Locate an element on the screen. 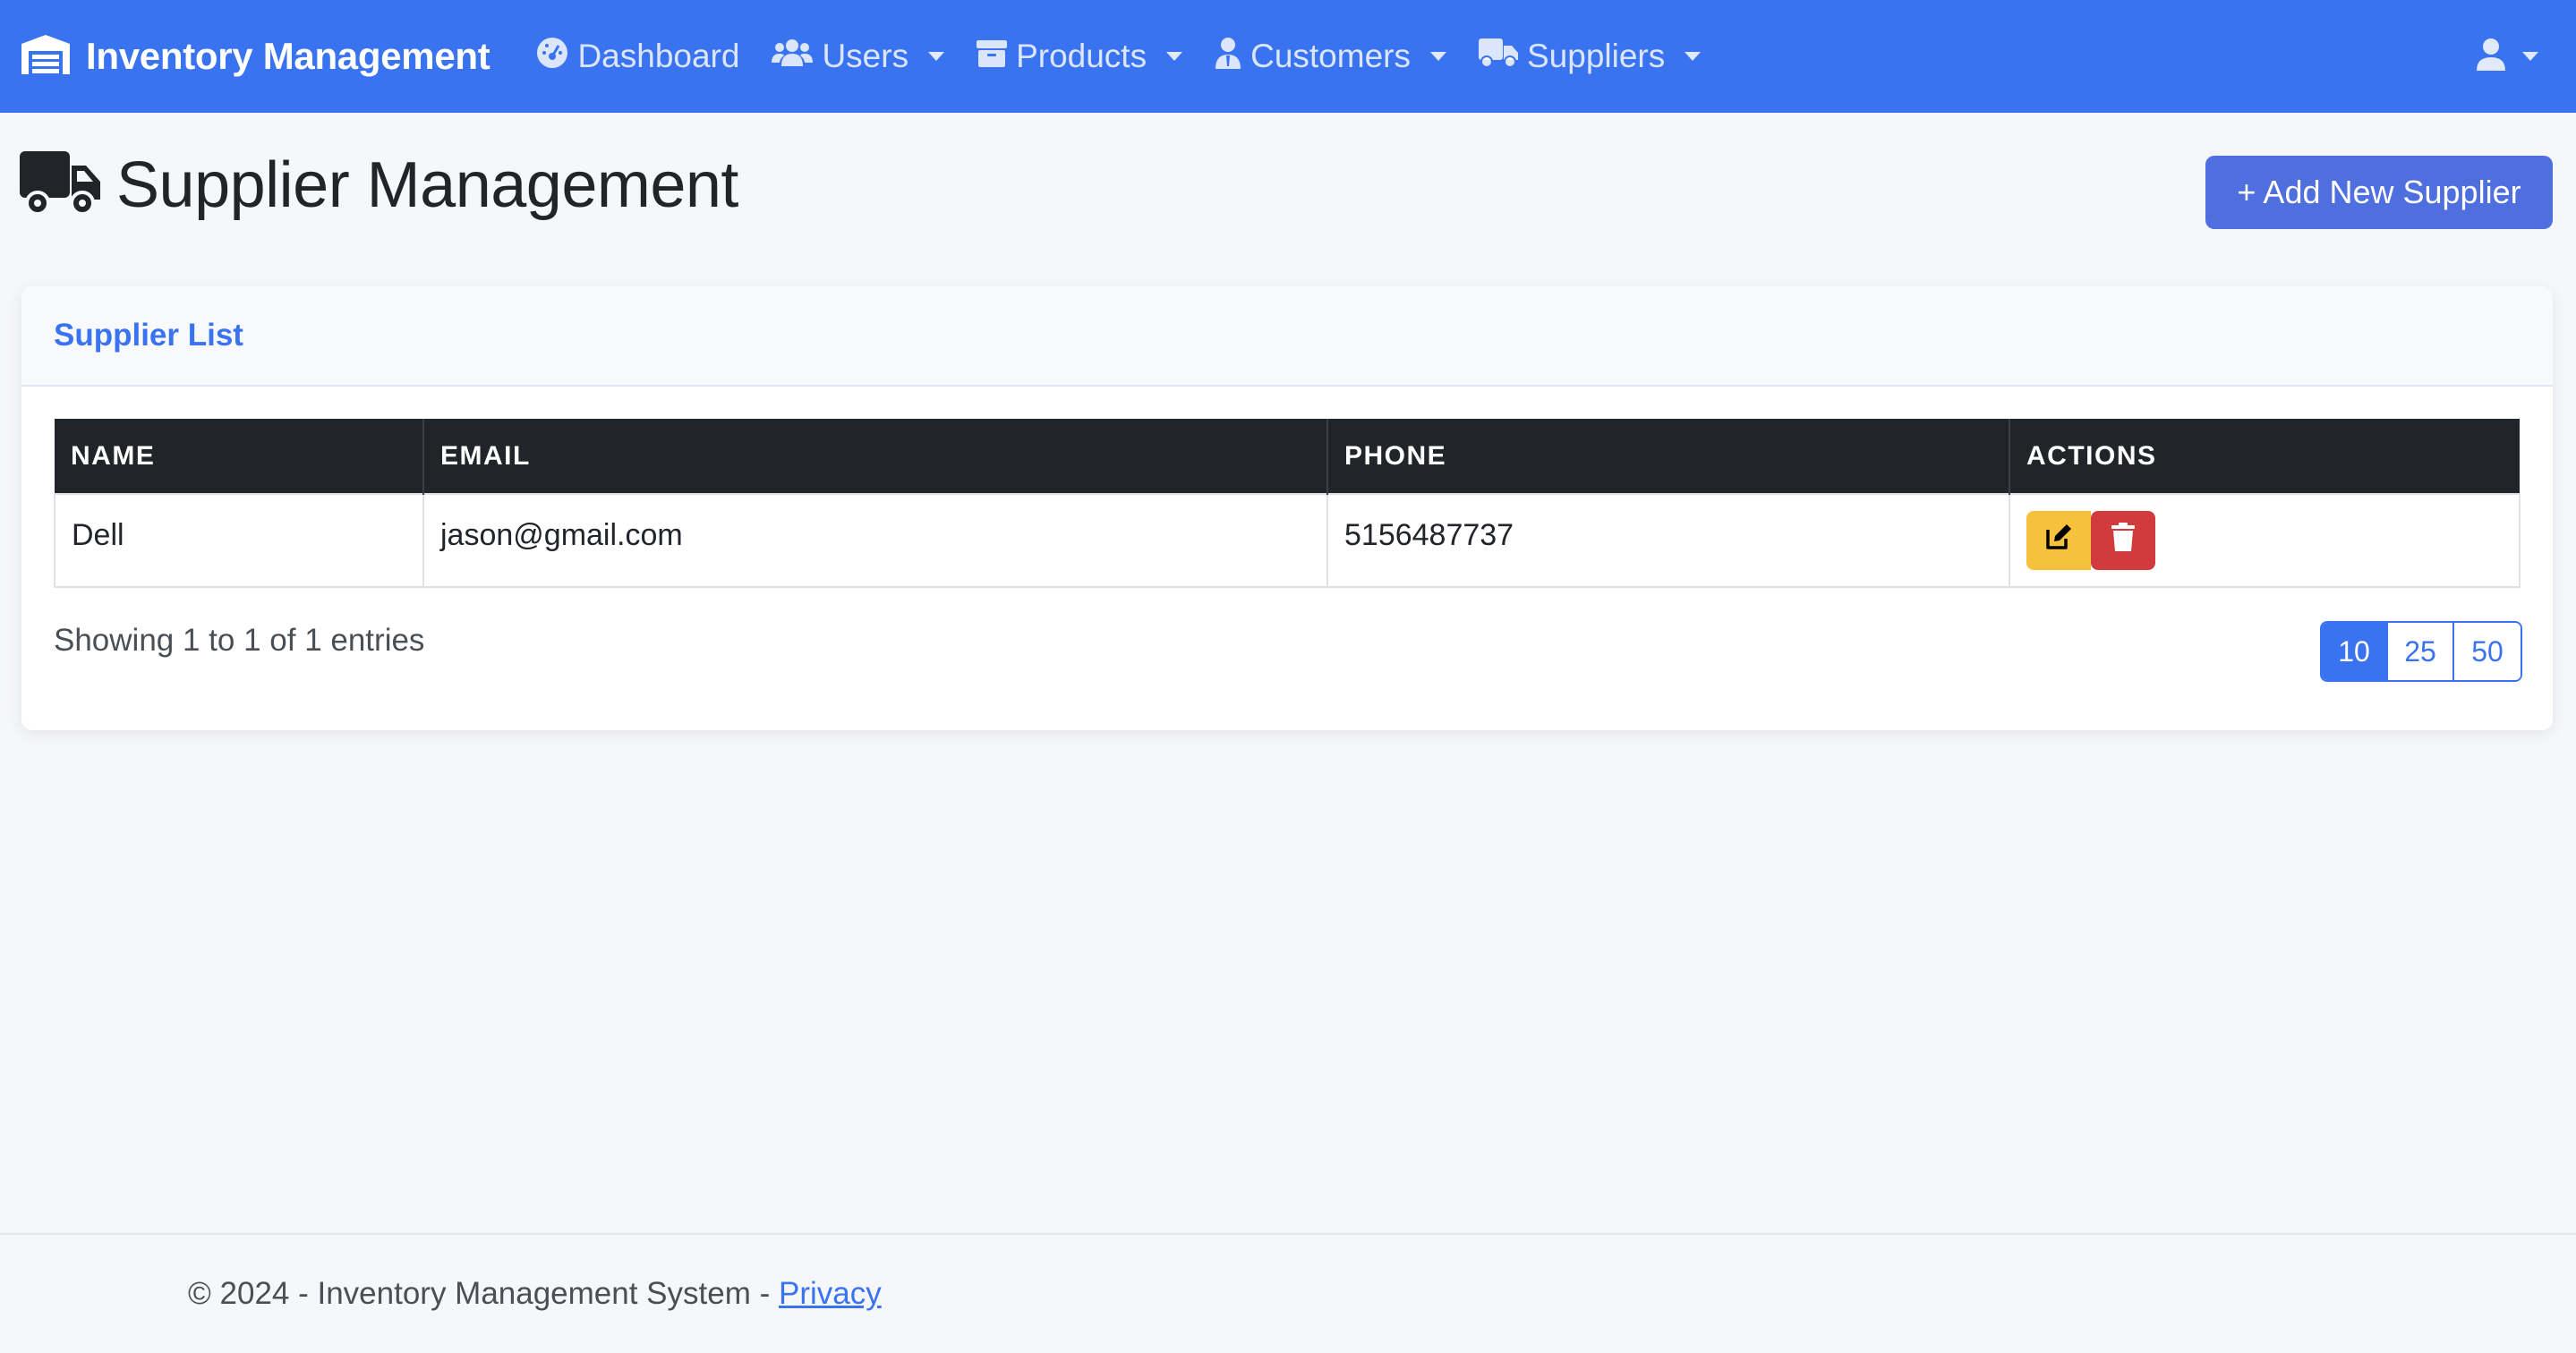 The image size is (2576, 1353). supplier-name: Dell is located at coordinates (98, 534).